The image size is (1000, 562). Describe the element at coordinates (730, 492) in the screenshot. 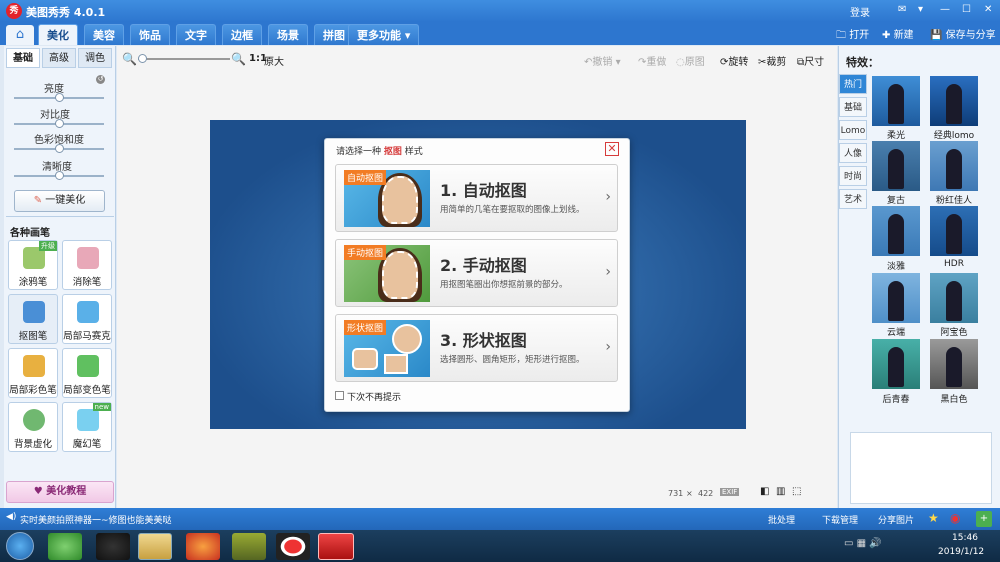

I see `exif-button: EXIF` at that location.